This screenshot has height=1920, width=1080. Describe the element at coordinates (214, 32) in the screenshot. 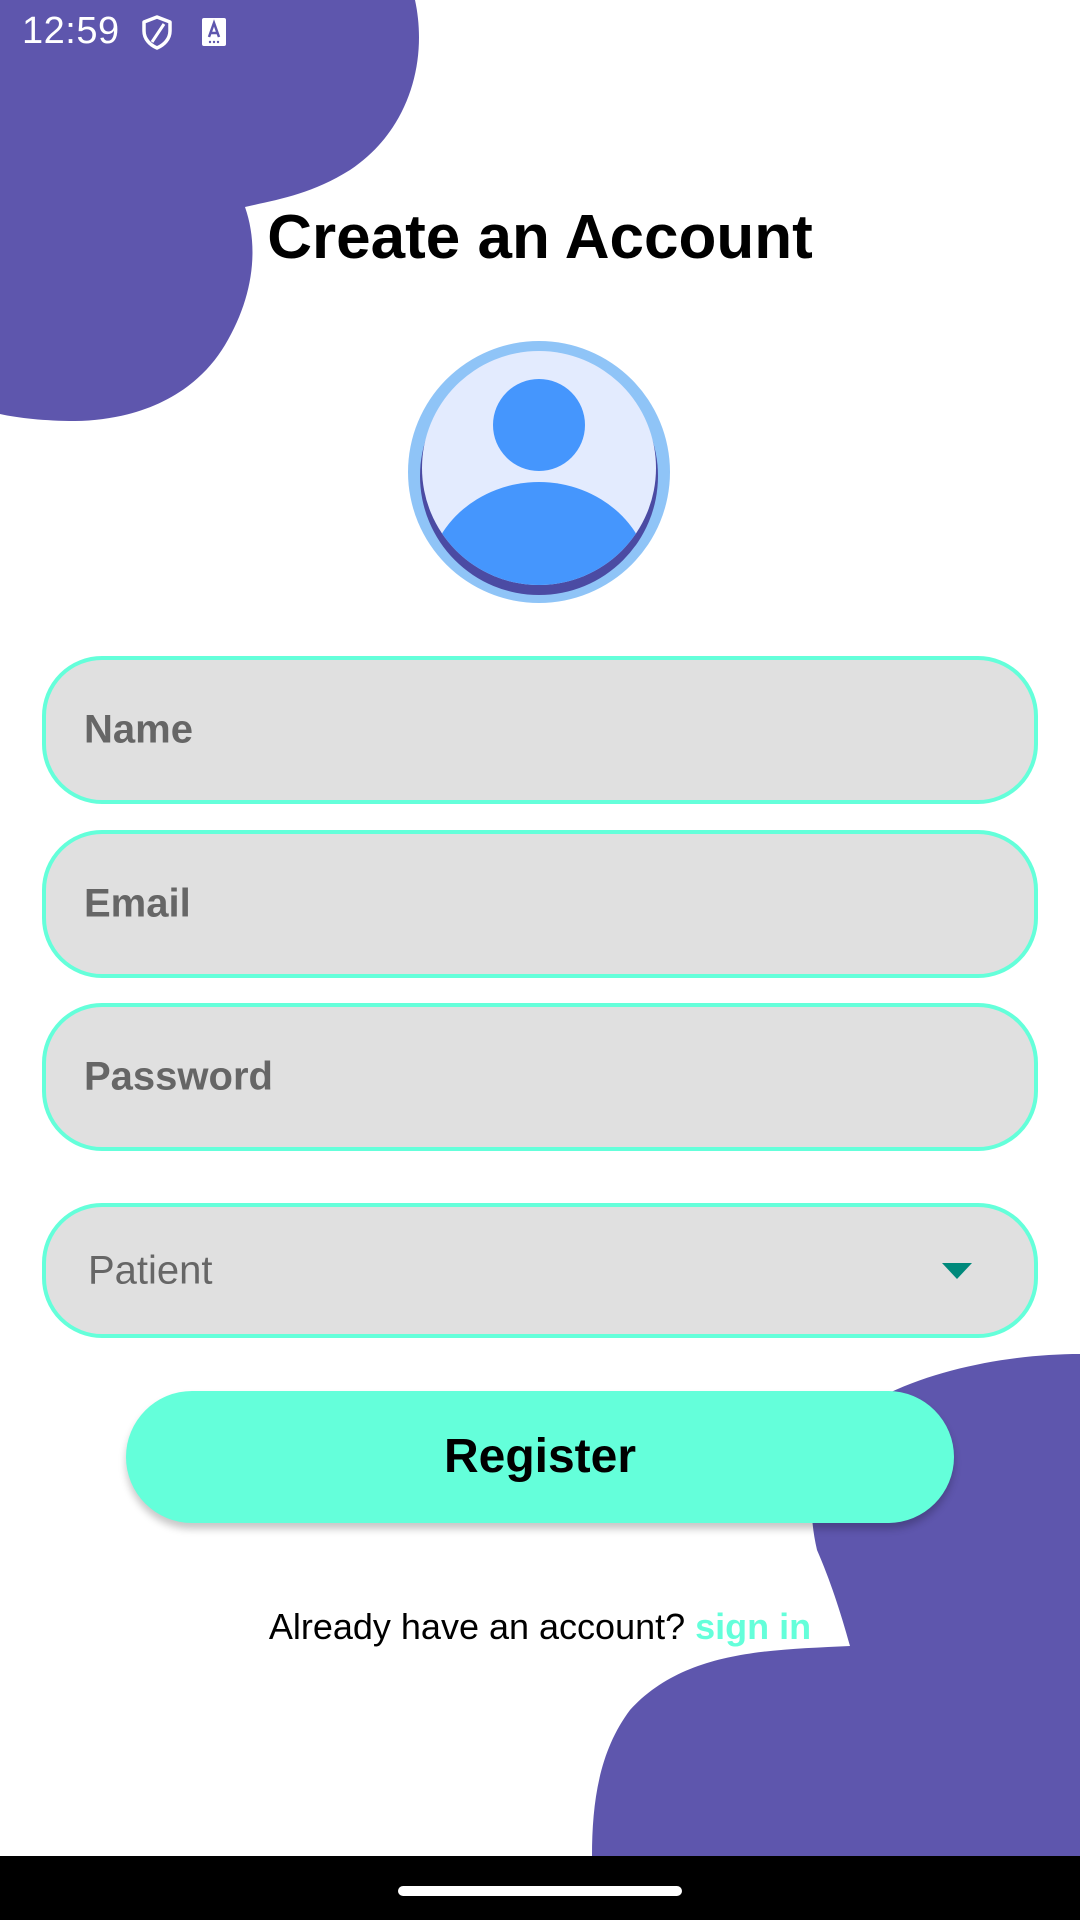

I see `keyboard-a-icon` at that location.